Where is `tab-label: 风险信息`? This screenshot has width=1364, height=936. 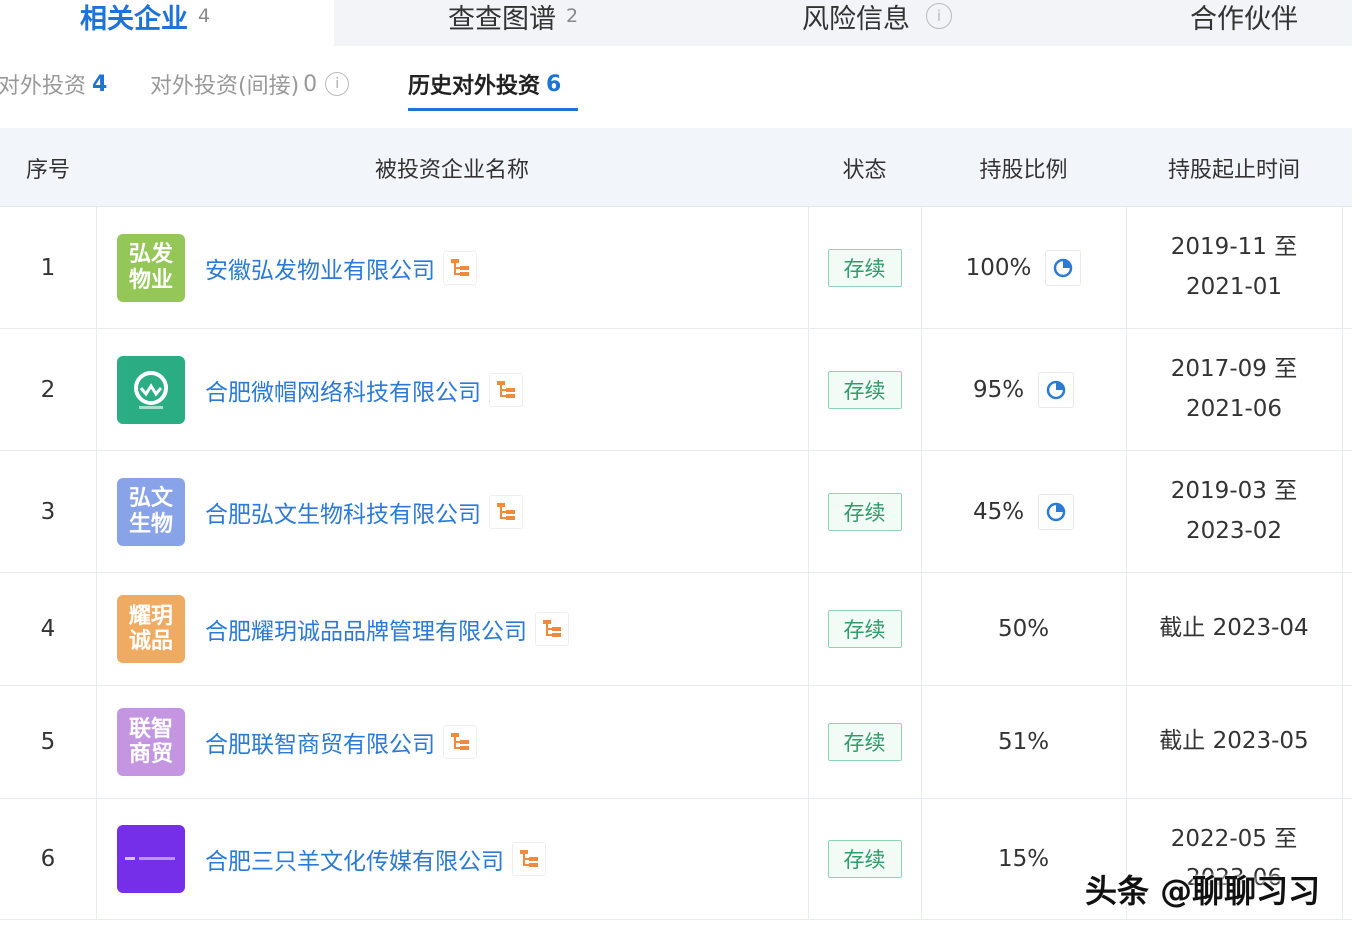
tab-label: 风险信息 is located at coordinates (856, 19).